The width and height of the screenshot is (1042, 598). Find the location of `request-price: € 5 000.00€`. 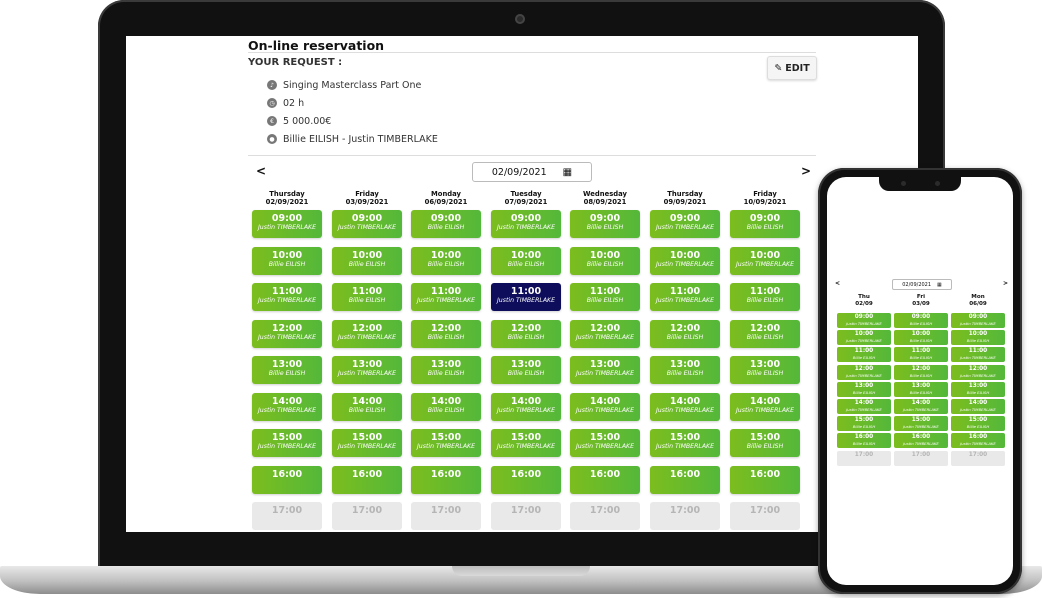

request-price: € 5 000.00€ is located at coordinates (352, 121).